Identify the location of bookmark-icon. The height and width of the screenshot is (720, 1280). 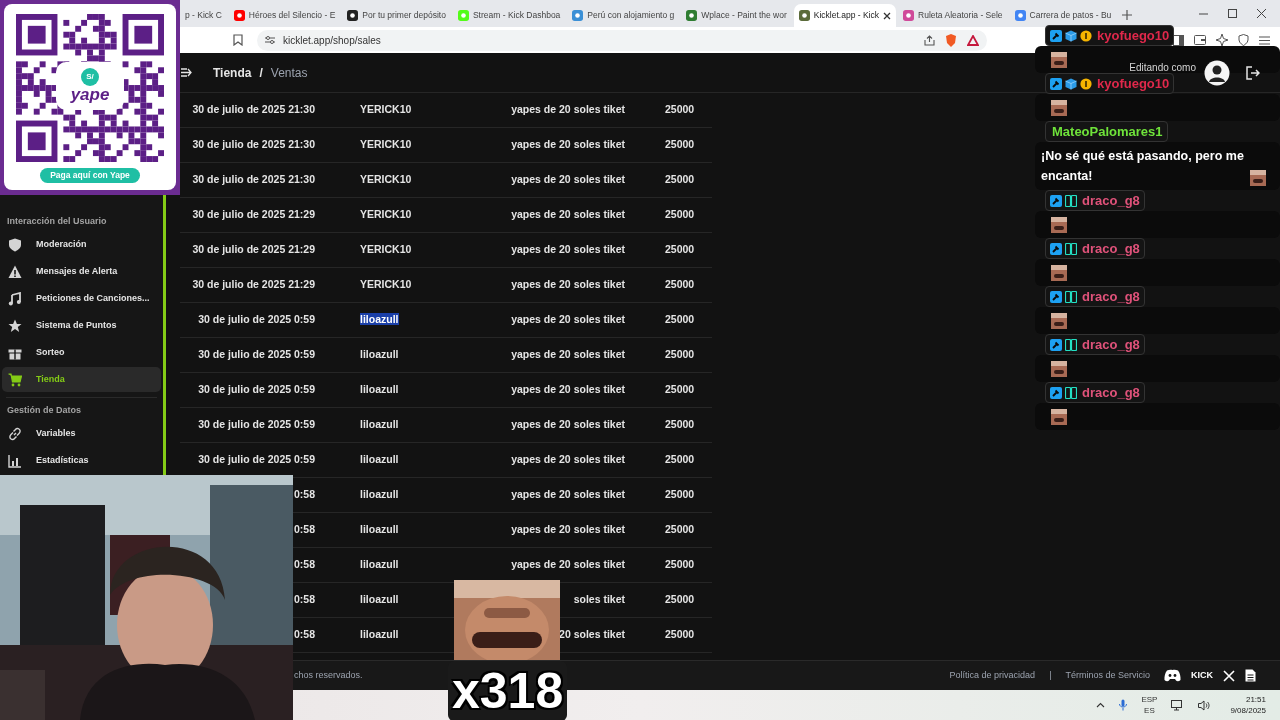
(238, 40).